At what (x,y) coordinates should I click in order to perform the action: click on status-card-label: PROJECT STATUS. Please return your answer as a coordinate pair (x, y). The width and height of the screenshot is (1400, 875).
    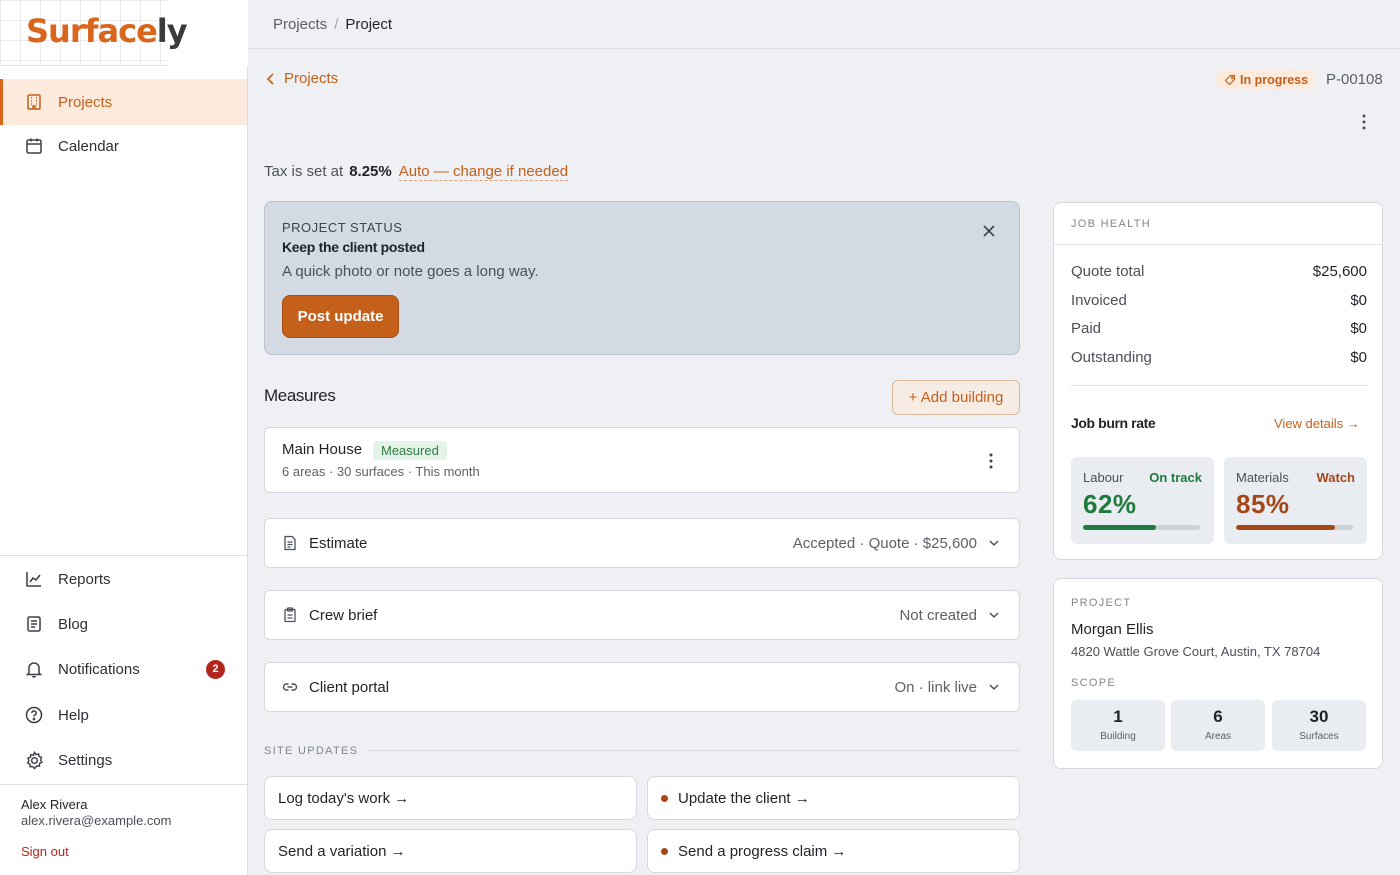
    Looking at the image, I should click on (342, 227).